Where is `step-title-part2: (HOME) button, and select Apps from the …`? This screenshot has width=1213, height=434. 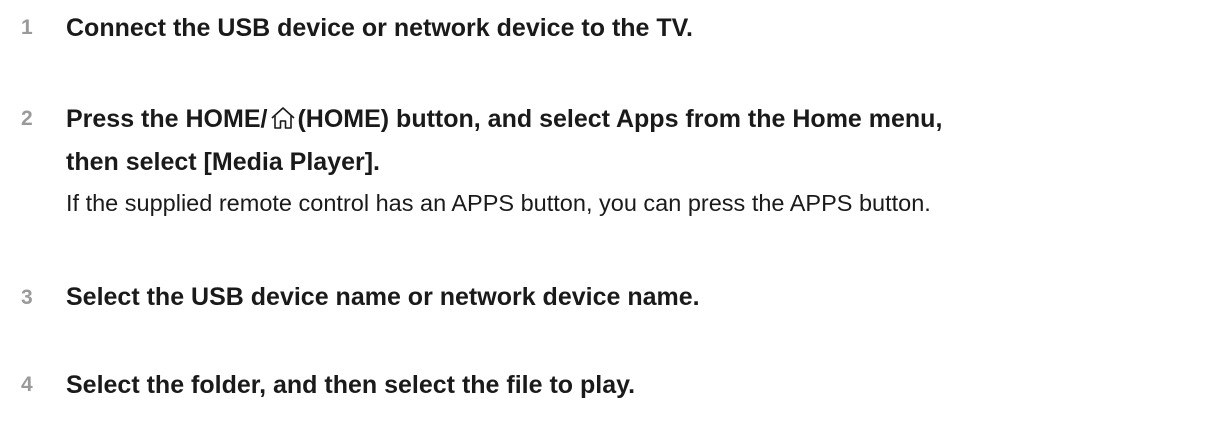
step-title-part2: (HOME) button, and select Apps from the … is located at coordinates (620, 119).